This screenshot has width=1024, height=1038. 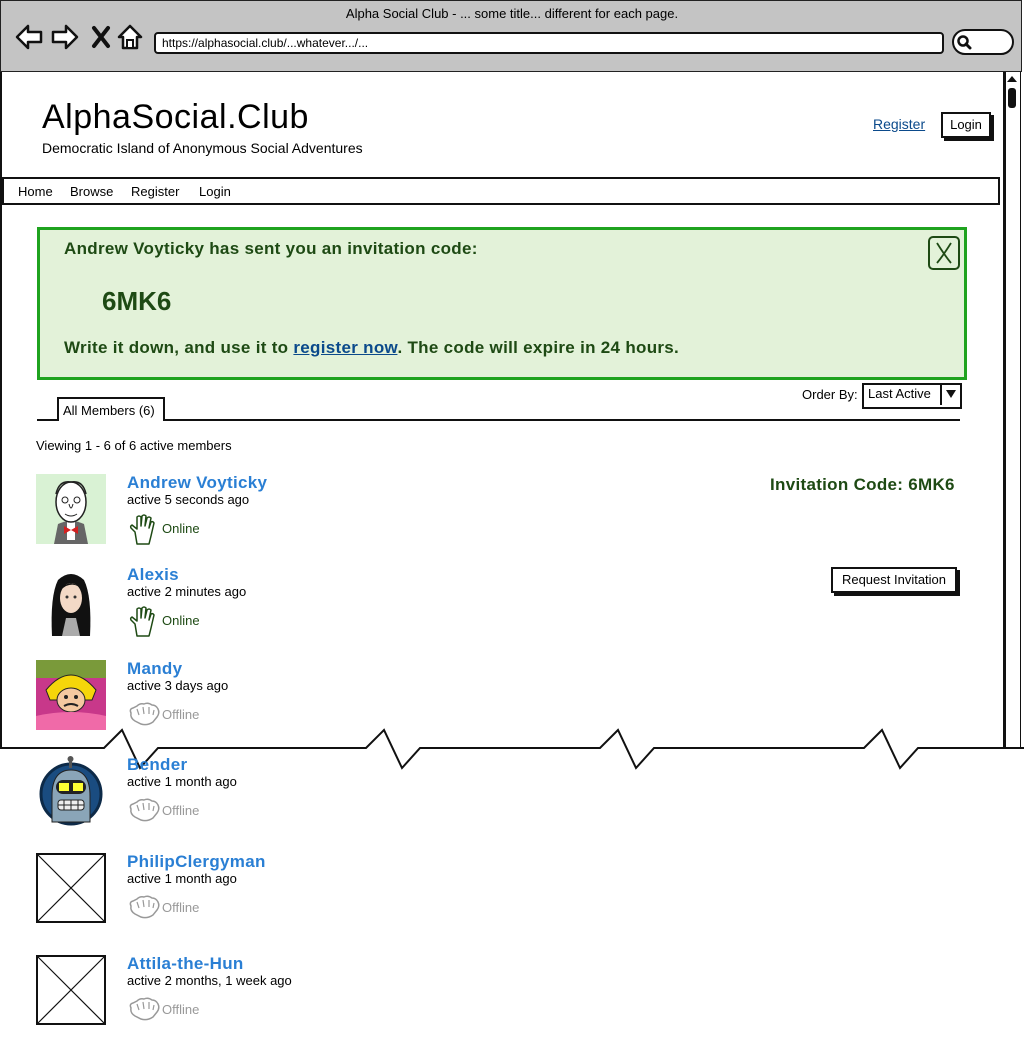 I want to click on alert-instructions-pre: Write it down, and use it to, so click(x=179, y=347).